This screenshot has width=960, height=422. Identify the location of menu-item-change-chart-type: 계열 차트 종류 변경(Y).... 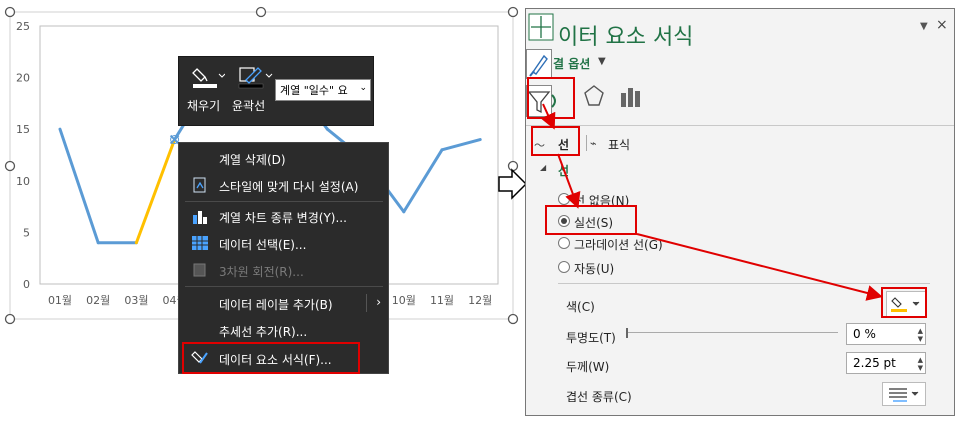
(284, 216).